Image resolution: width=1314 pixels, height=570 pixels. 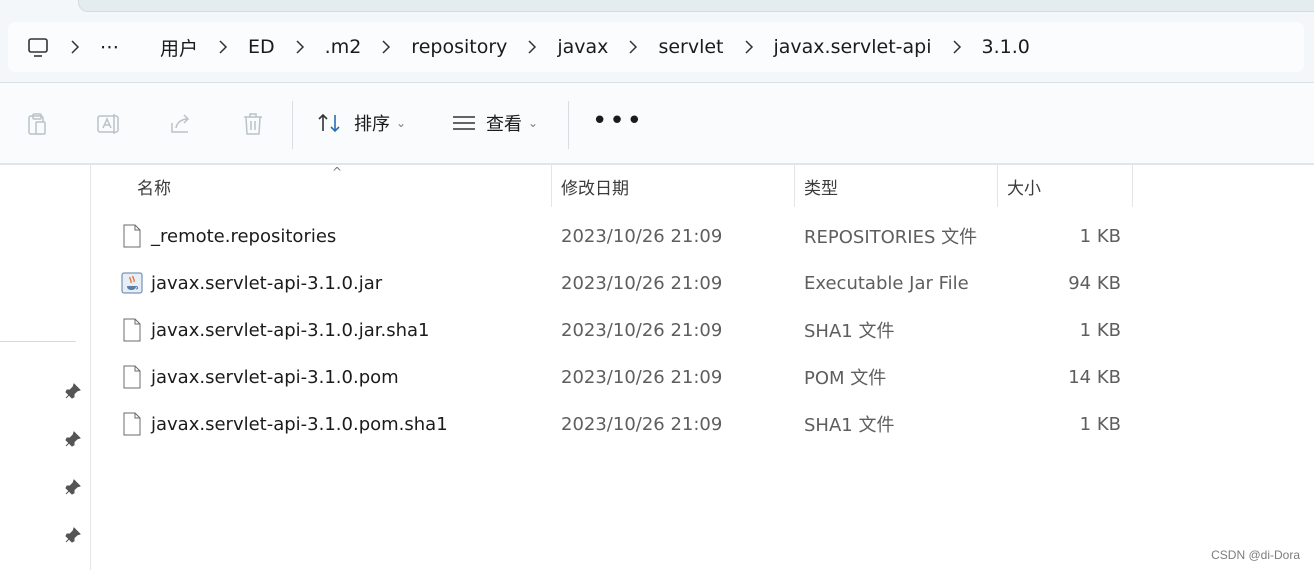 What do you see at coordinates (595, 186) in the screenshot?
I see `column-header-date: 修改日期` at bounding box center [595, 186].